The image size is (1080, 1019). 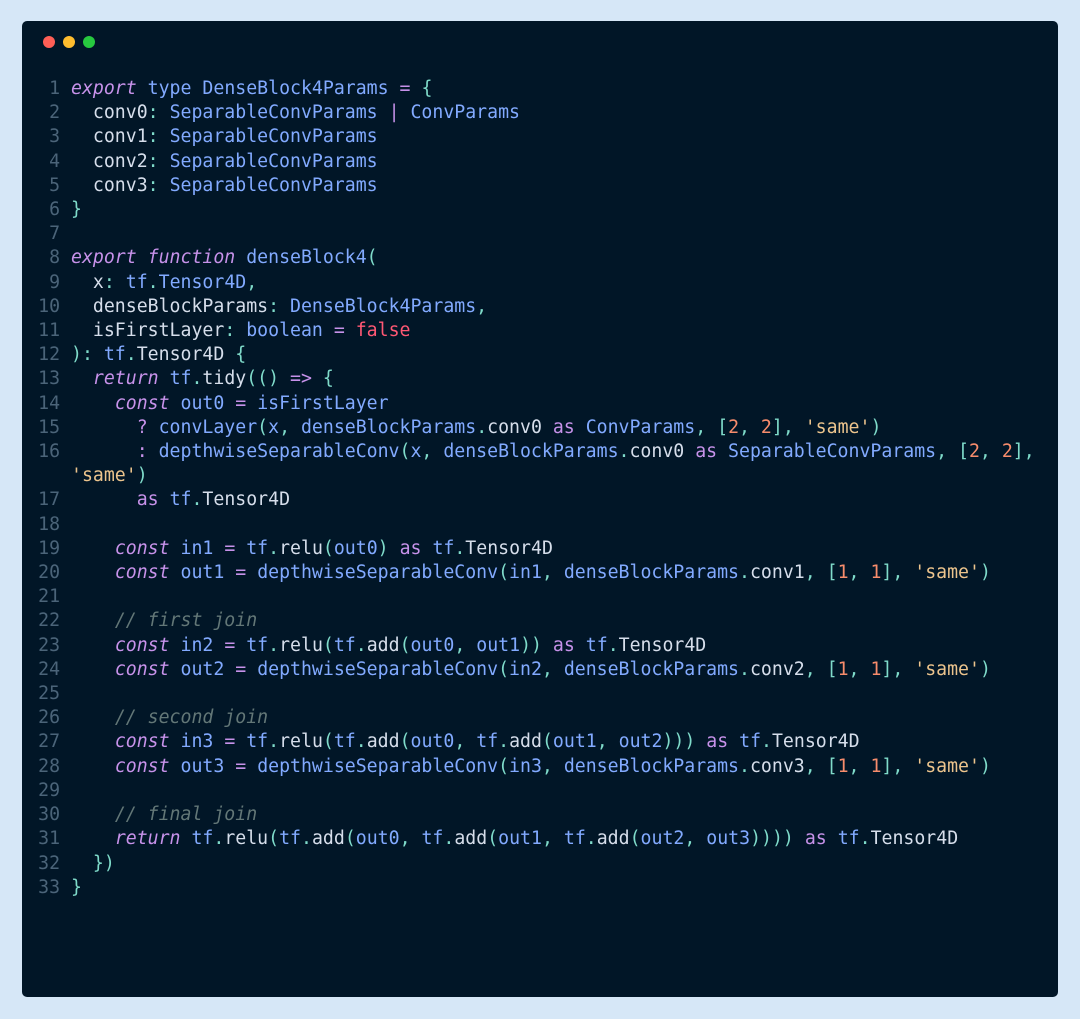 I want to click on code-token: SeparableConvParams, so click(x=273, y=185).